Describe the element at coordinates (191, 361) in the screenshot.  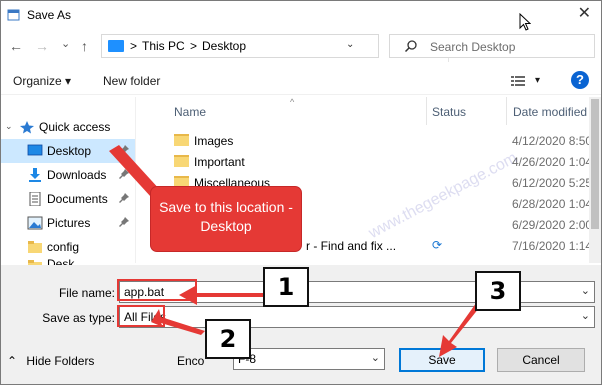
I see `encoding-label: Enco` at that location.